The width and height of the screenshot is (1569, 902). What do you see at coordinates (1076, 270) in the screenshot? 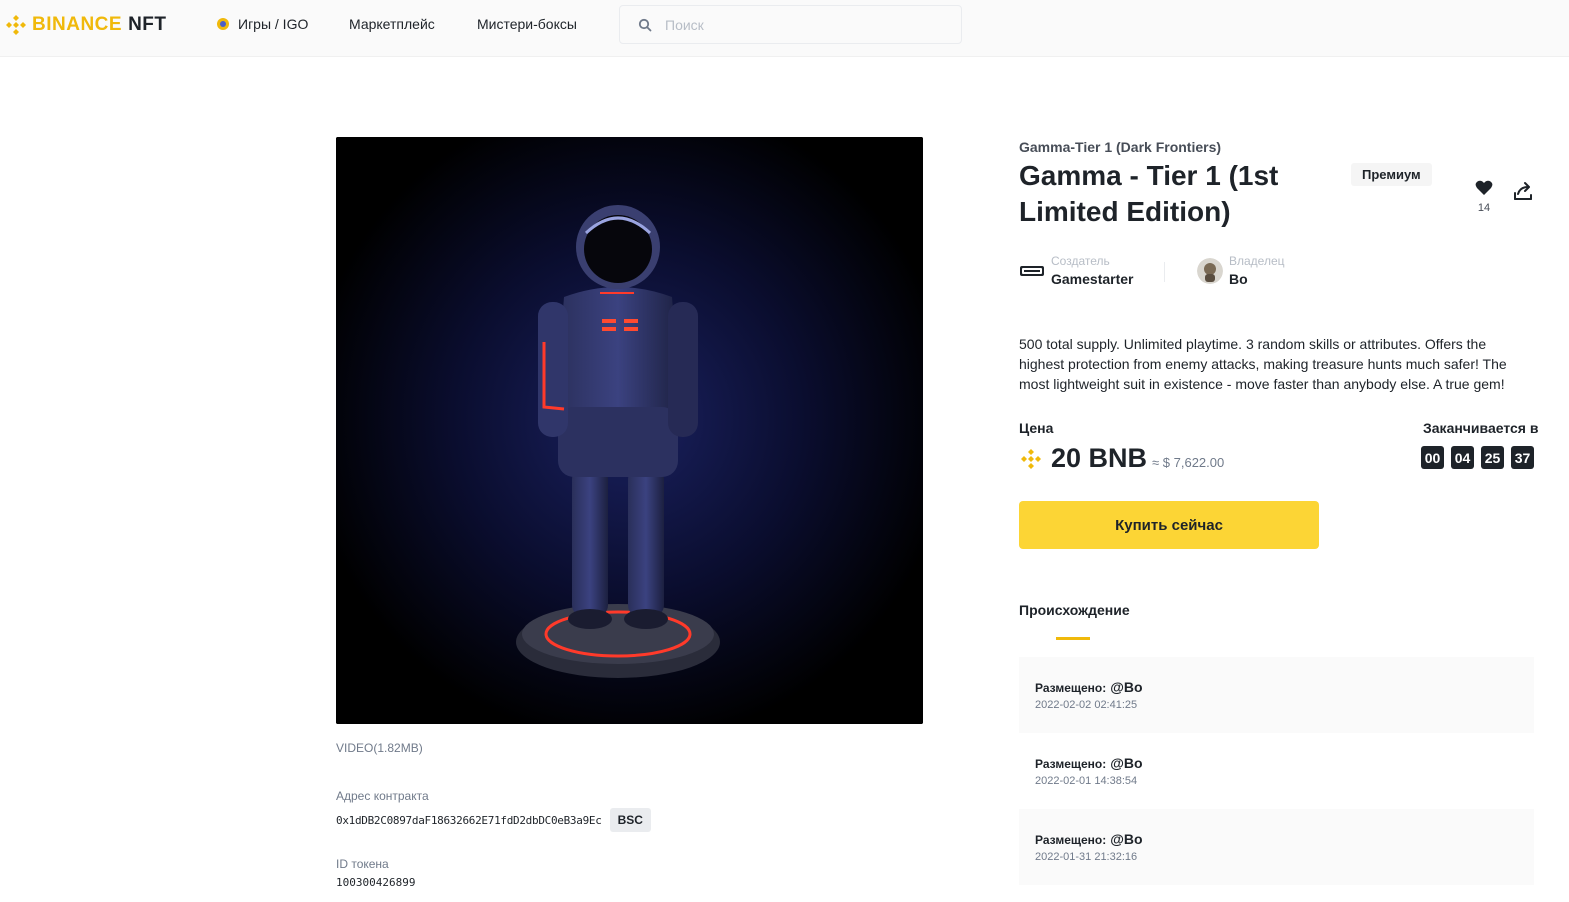
I see `creator-info: Создатель Gamestarter` at bounding box center [1076, 270].